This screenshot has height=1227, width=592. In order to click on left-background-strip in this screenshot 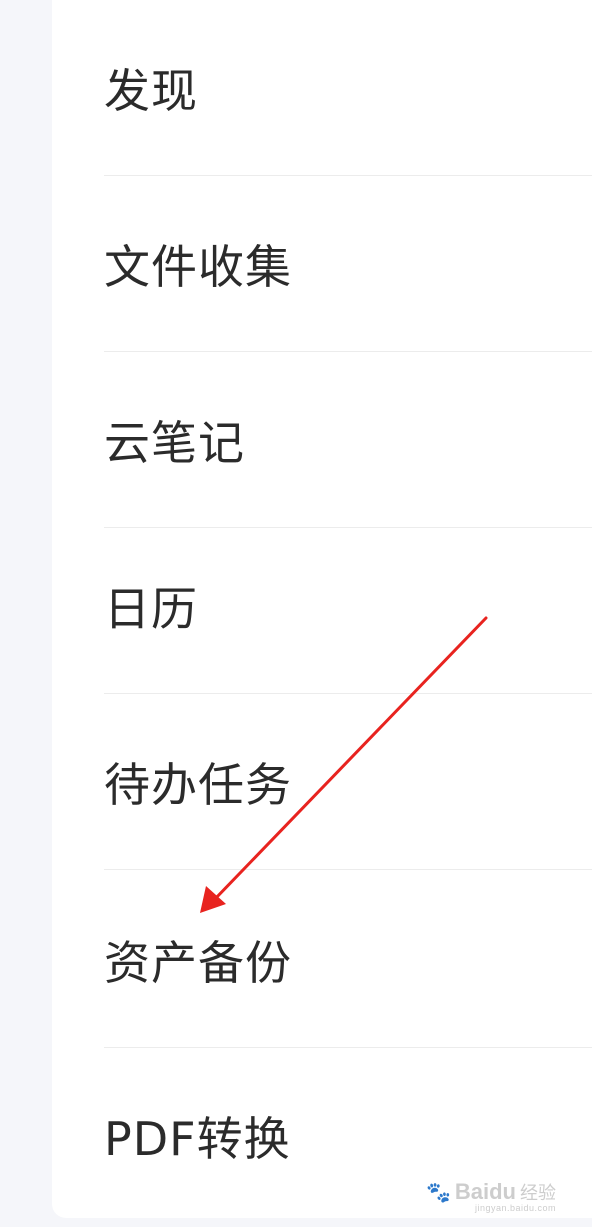, I will do `click(26, 613)`.